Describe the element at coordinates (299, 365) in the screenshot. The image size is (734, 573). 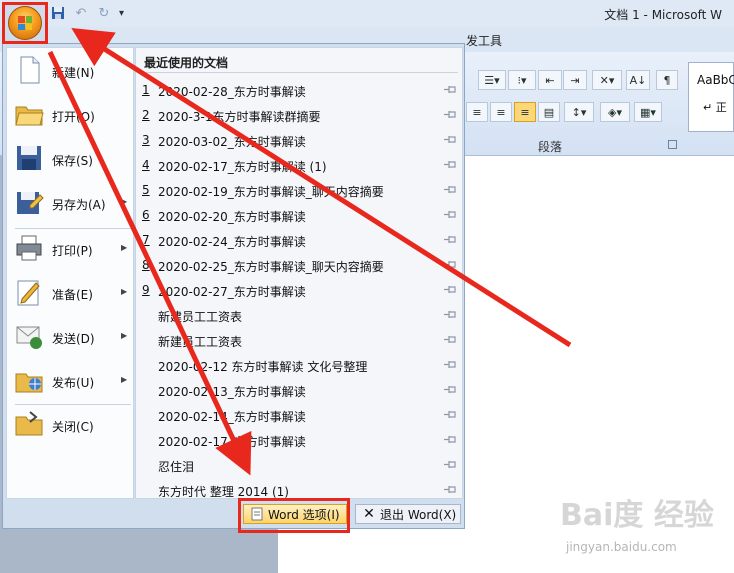
I see `recent-document-item: 2020-02-12 东方时事解读 文化号整理` at that location.